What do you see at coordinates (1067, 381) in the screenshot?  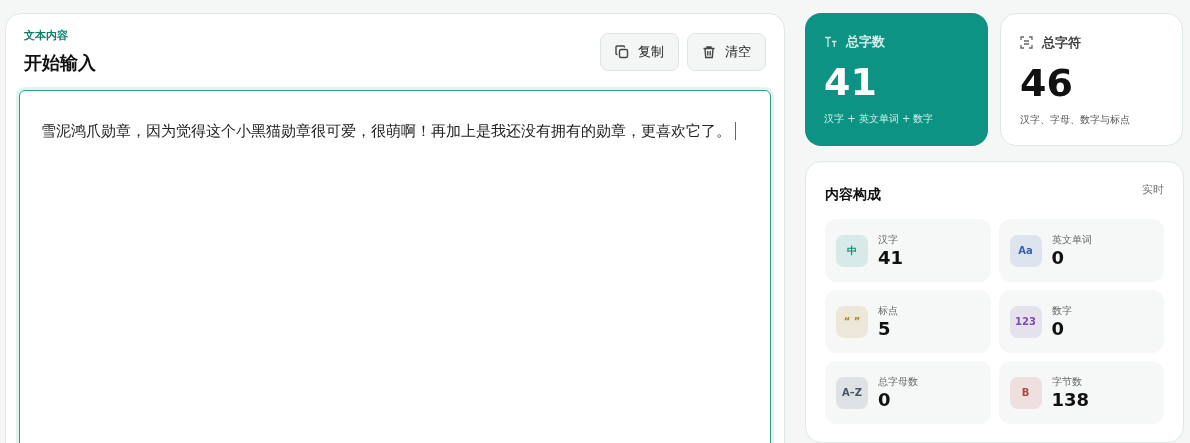 I see `metric-label: 字节数` at bounding box center [1067, 381].